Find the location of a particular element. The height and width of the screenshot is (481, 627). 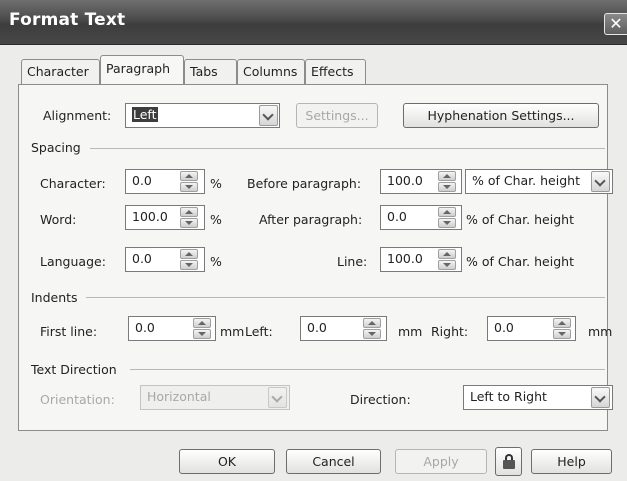

tab-columns: Columns is located at coordinates (271, 71).